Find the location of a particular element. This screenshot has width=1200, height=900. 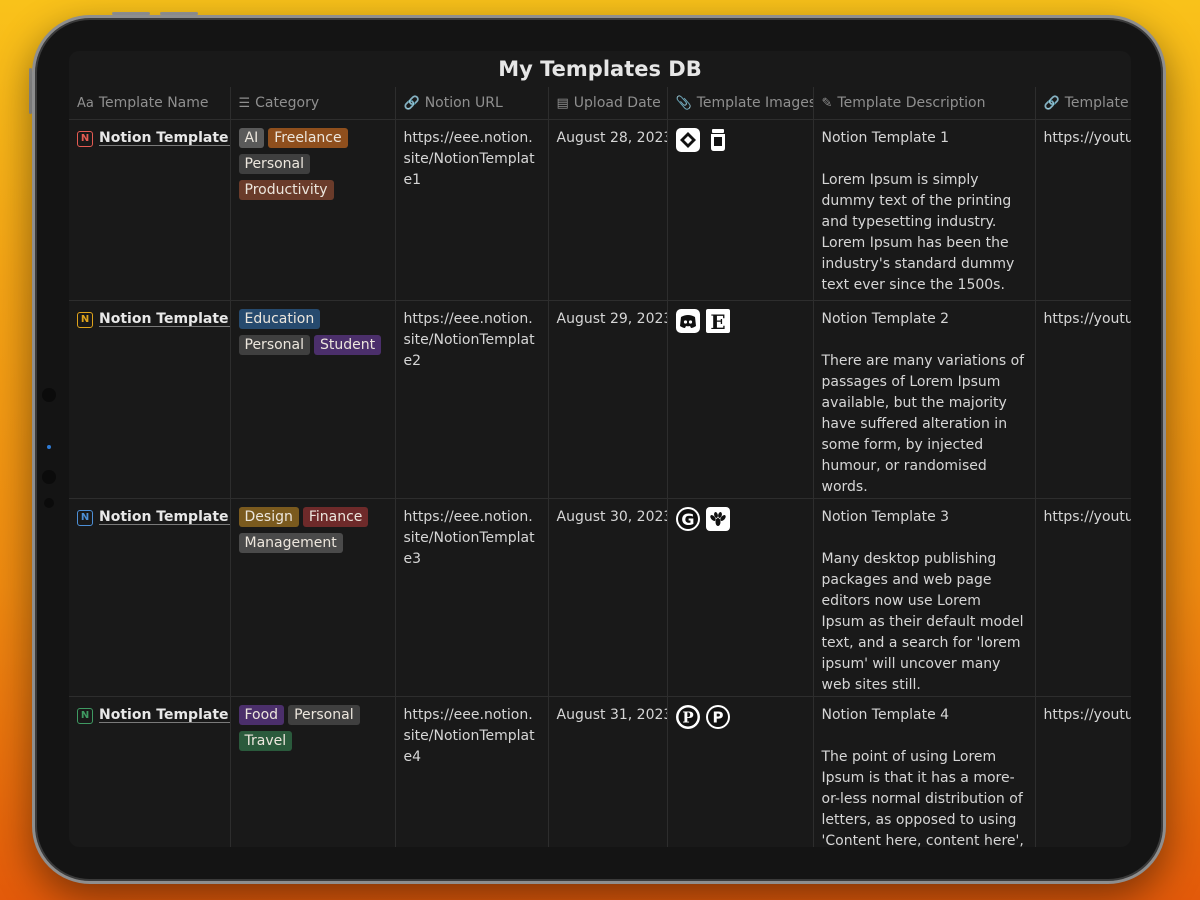

discord-icon is located at coordinates (687, 321).